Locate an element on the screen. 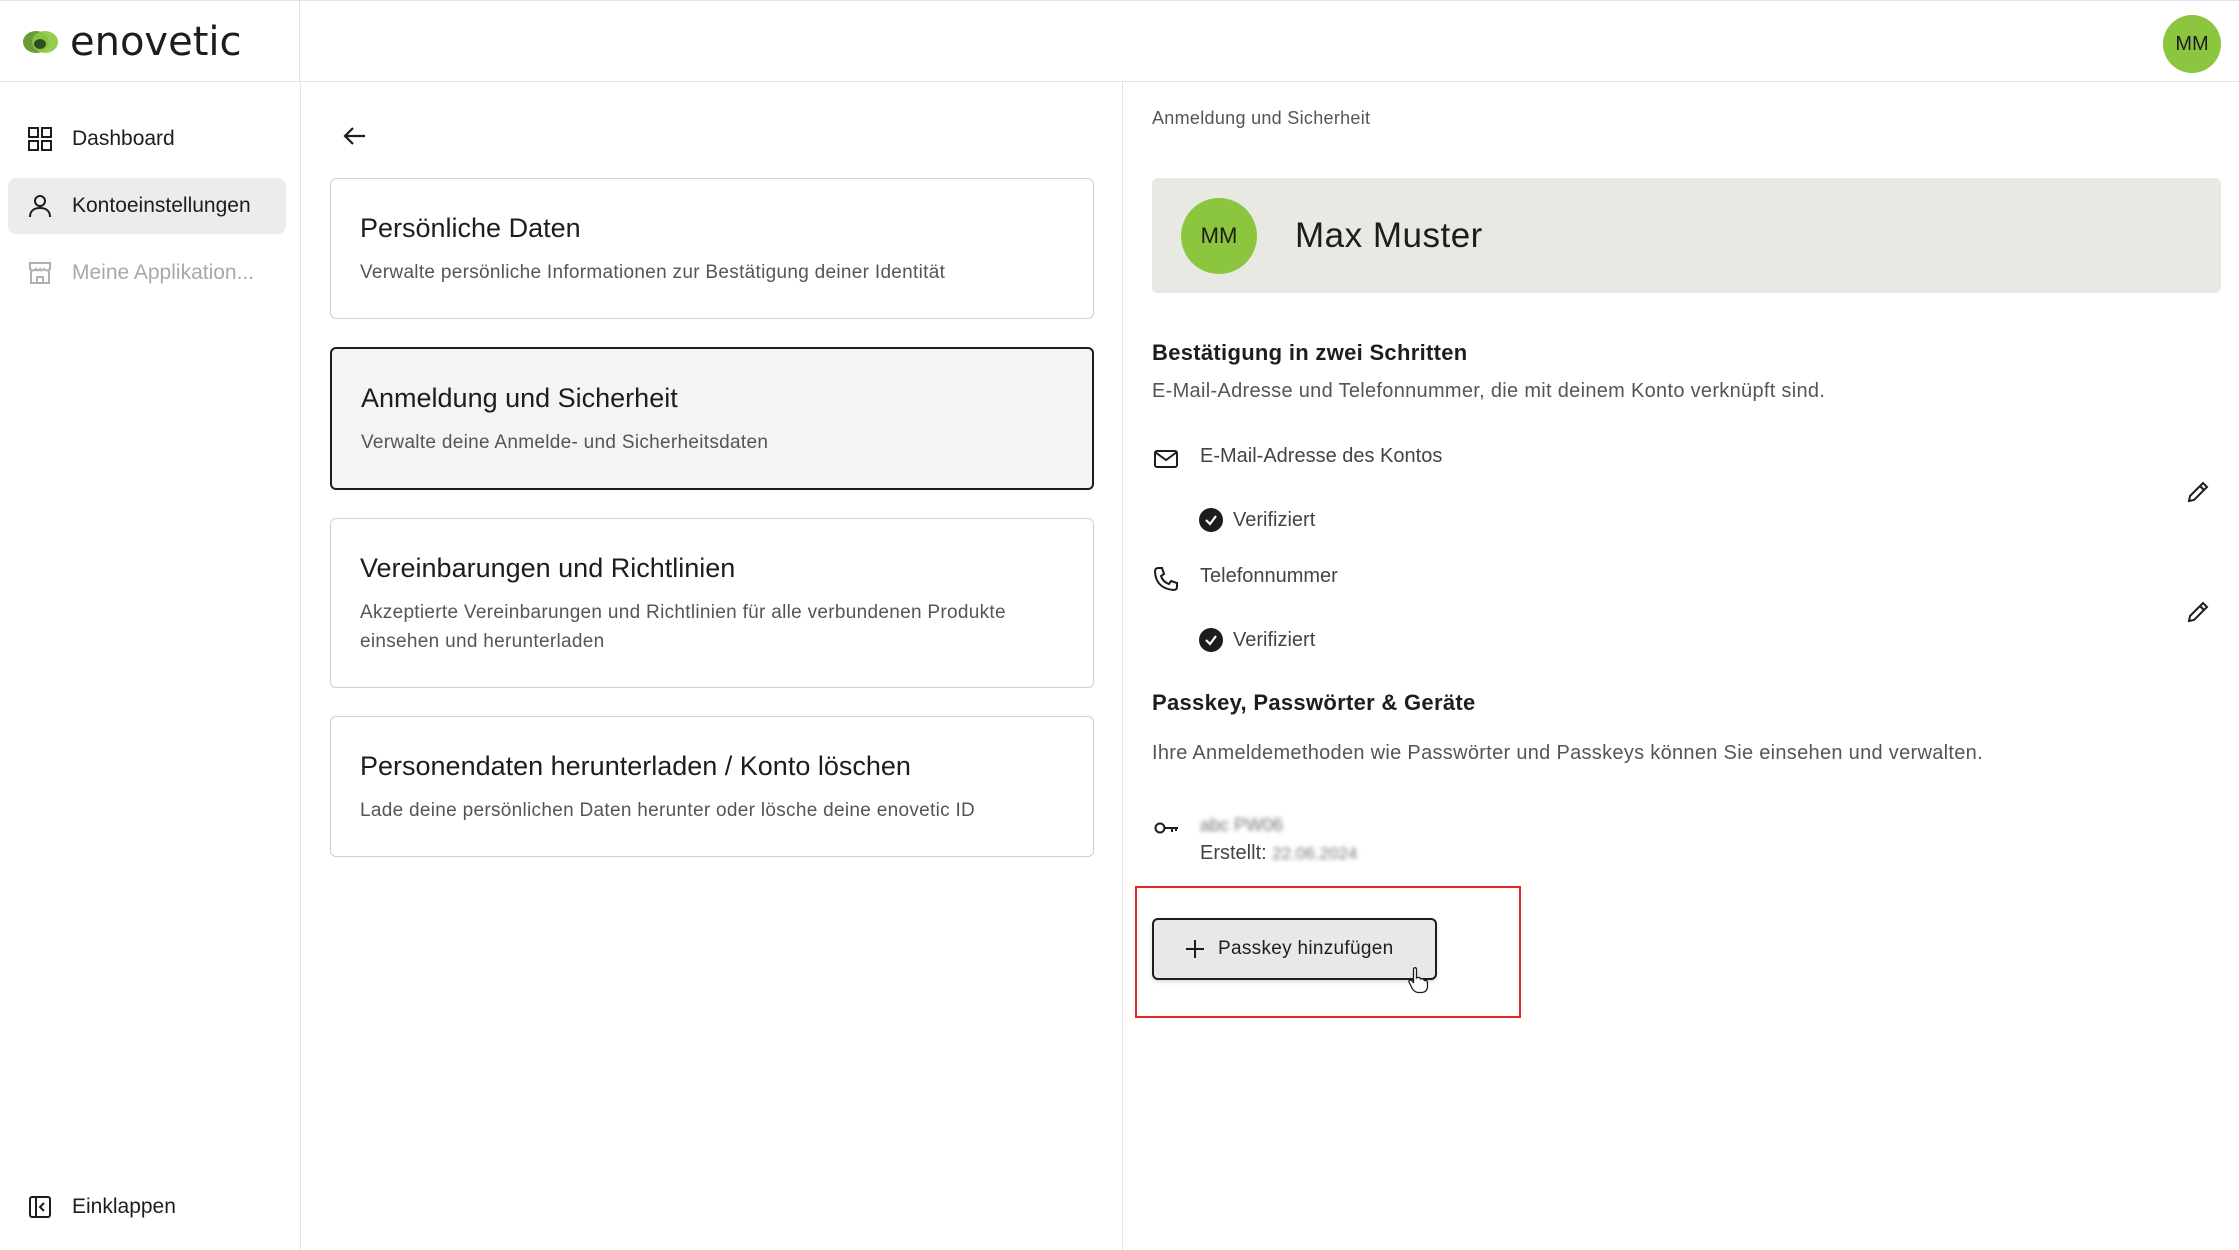 The height and width of the screenshot is (1250, 2239). passkey-created: Erstellt: 22.06.2024 is located at coordinates (1278, 853).